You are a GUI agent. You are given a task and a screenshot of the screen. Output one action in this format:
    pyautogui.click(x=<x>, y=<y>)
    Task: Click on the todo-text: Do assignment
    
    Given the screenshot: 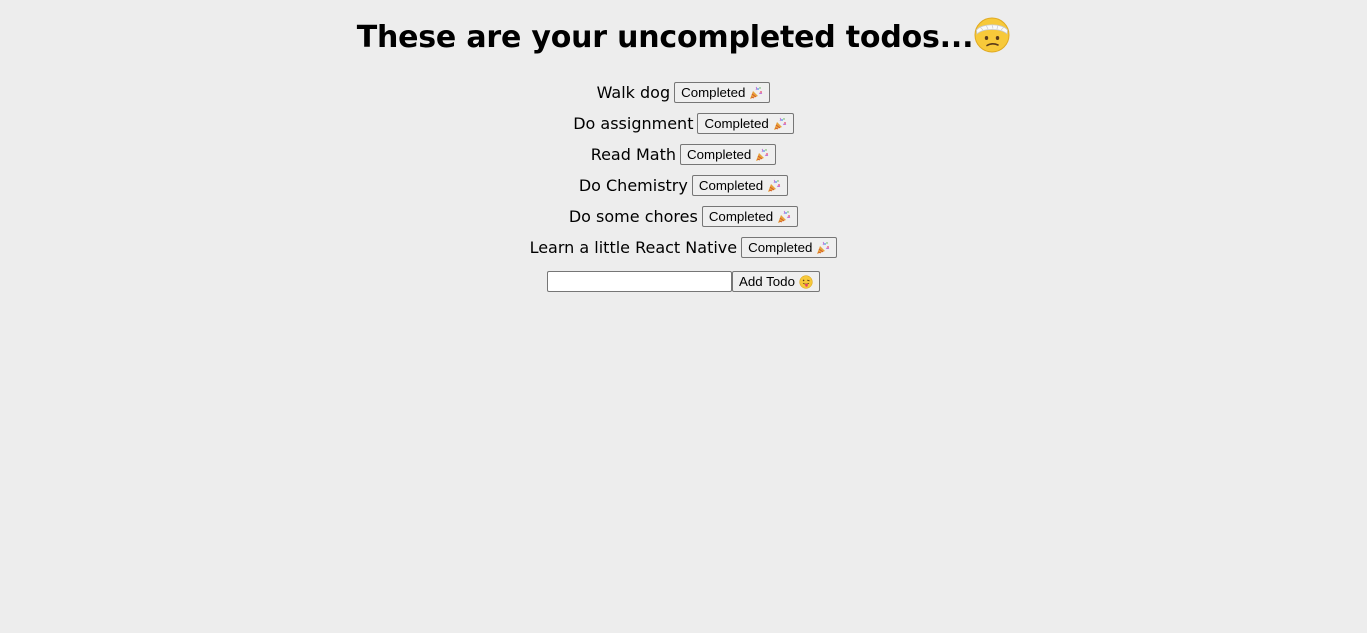 What is the action you would take?
    pyautogui.click(x=633, y=123)
    